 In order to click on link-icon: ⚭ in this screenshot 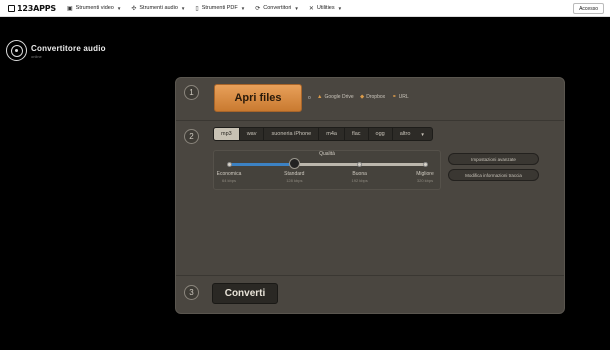, I will do `click(394, 97)`.